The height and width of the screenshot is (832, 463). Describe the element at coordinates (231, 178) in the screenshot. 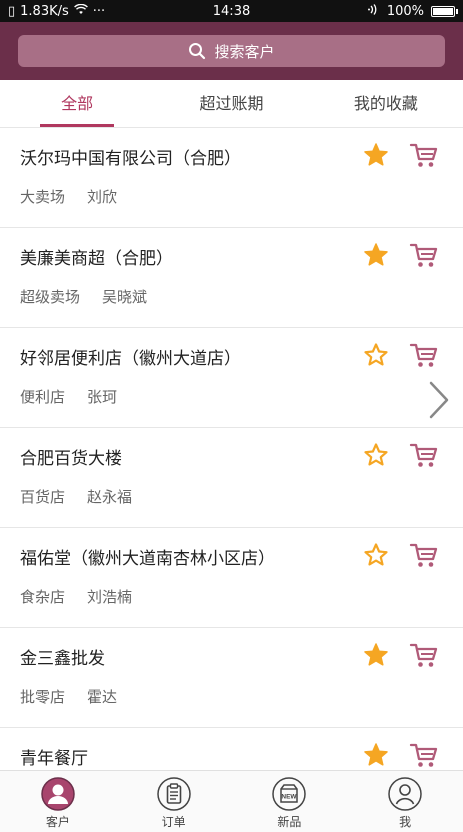

I see `list-item: 沃尔玛中国有限公司（合肥） 大卖场 刘欣` at that location.